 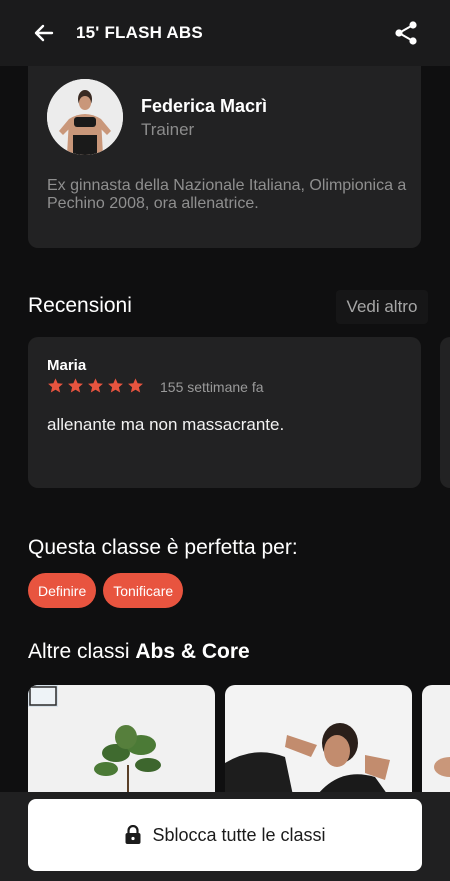 What do you see at coordinates (80, 305) in the screenshot?
I see `reviews-title: Recensioni` at bounding box center [80, 305].